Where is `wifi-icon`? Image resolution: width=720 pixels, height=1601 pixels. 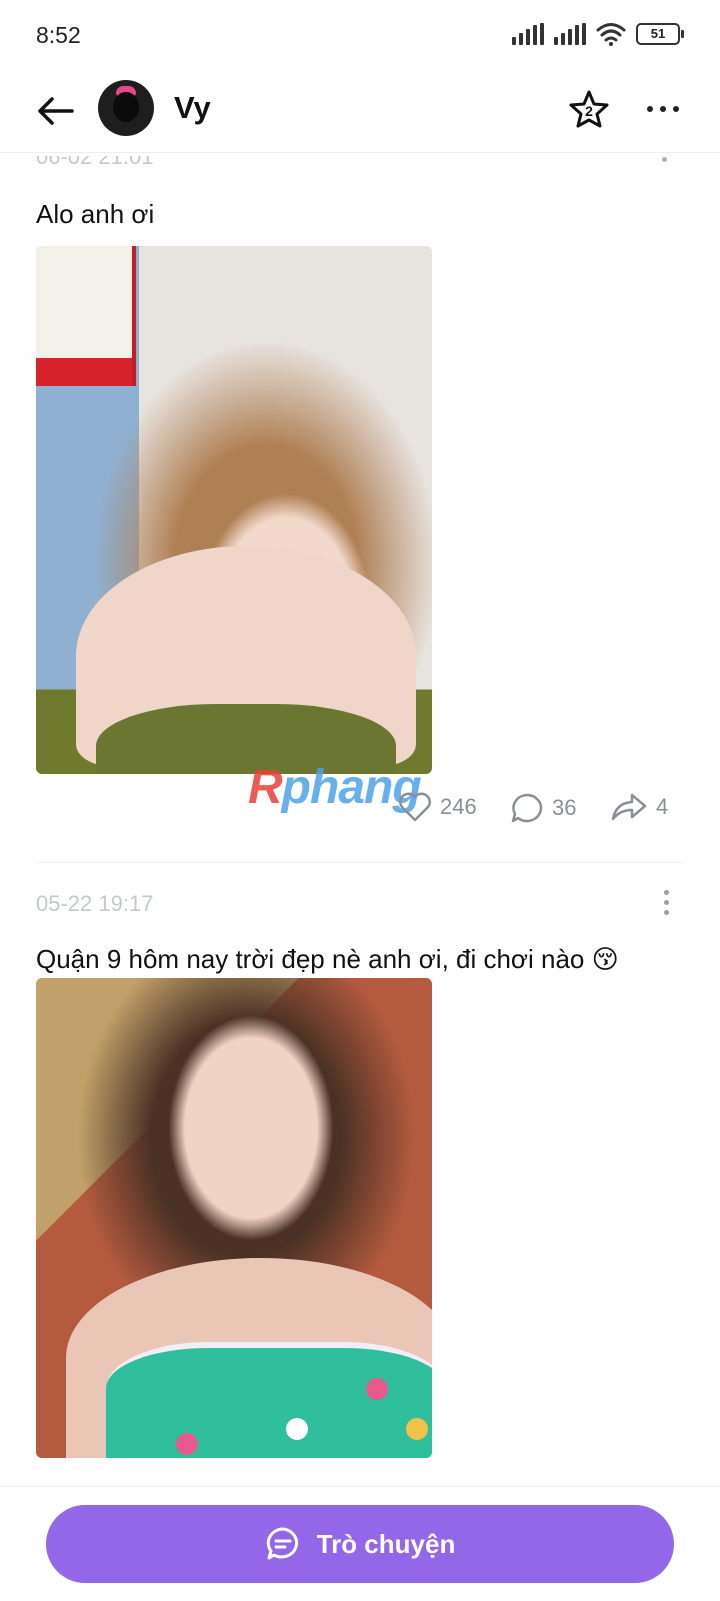 wifi-icon is located at coordinates (611, 34).